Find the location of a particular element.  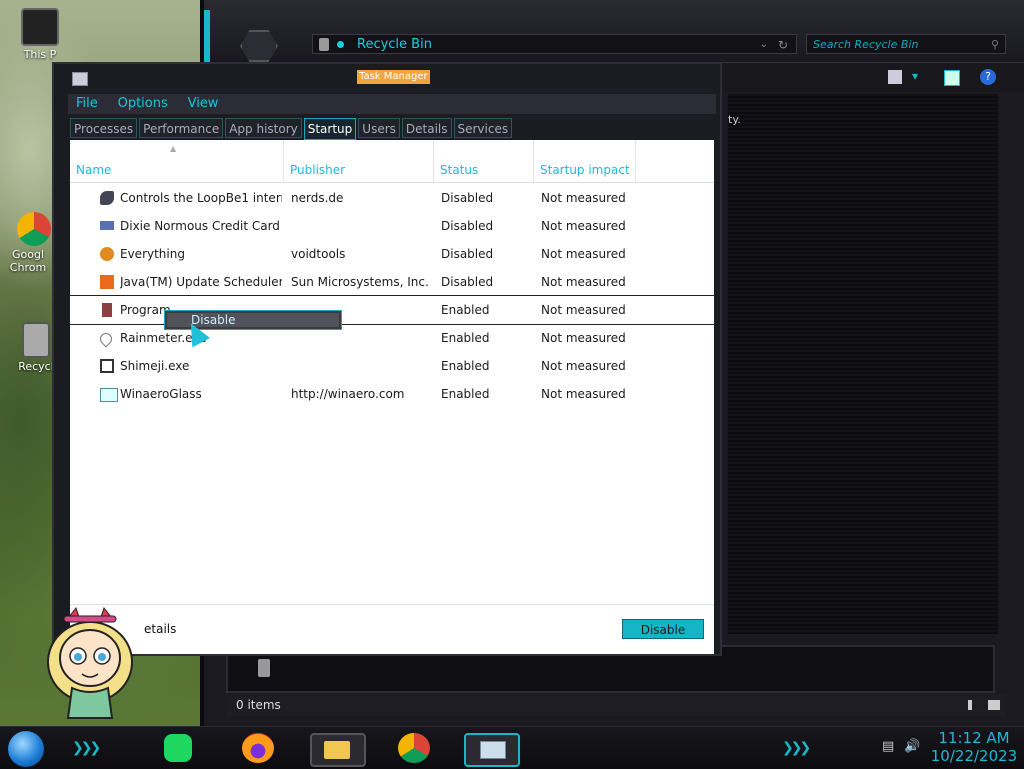

column-status: Status is located at coordinates (484, 161).